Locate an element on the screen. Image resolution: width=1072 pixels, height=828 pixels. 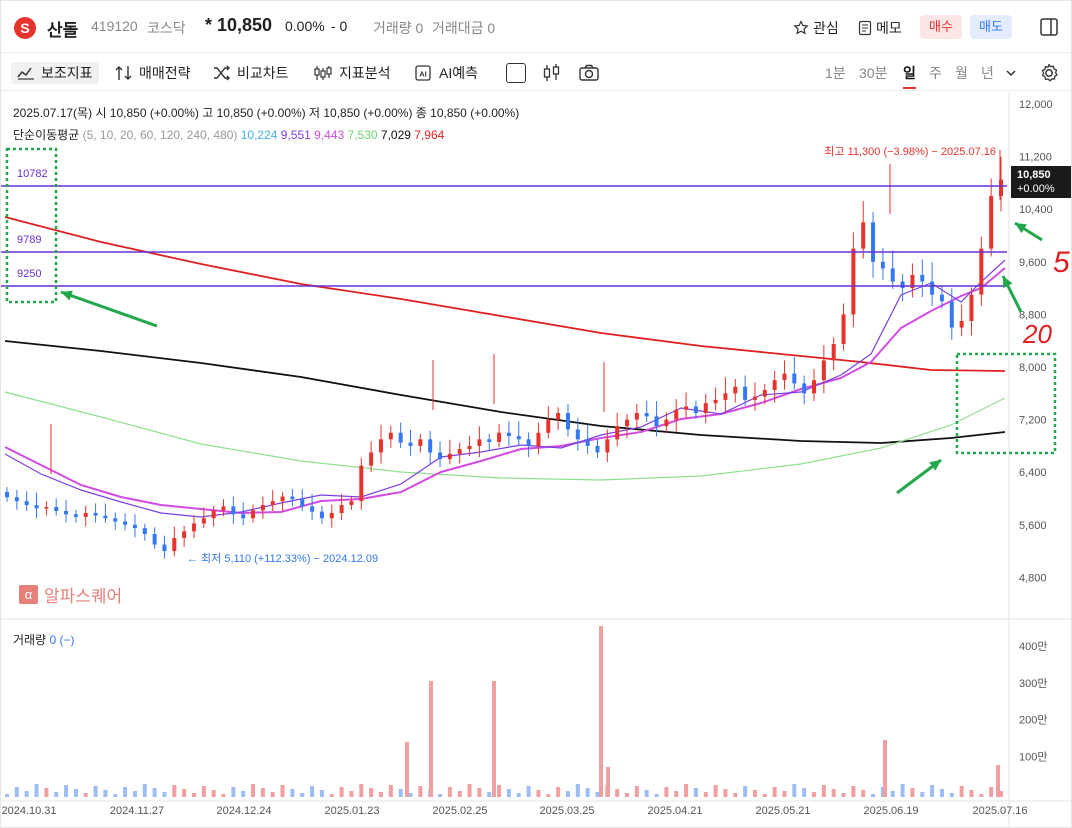
level-label: 9789 is located at coordinates (29, 240).